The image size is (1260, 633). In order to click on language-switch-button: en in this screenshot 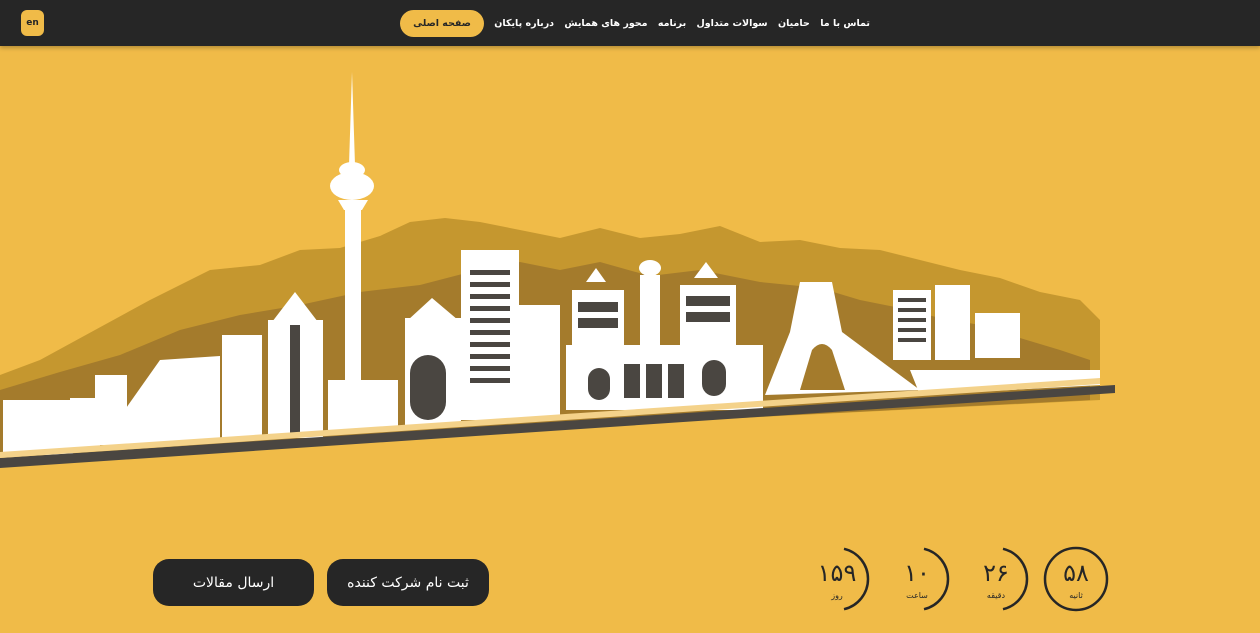, I will do `click(32, 23)`.